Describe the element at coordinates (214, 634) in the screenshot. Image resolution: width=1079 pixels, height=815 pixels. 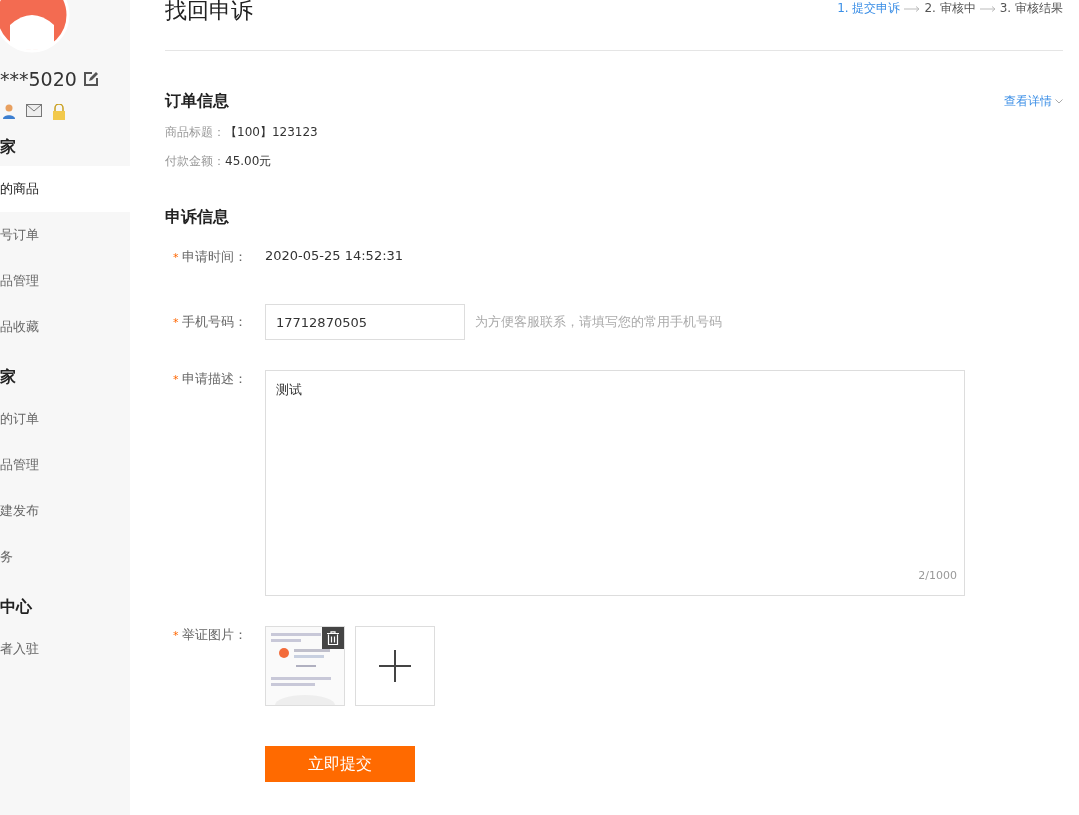
I see `field-label: 举证图片：` at that location.